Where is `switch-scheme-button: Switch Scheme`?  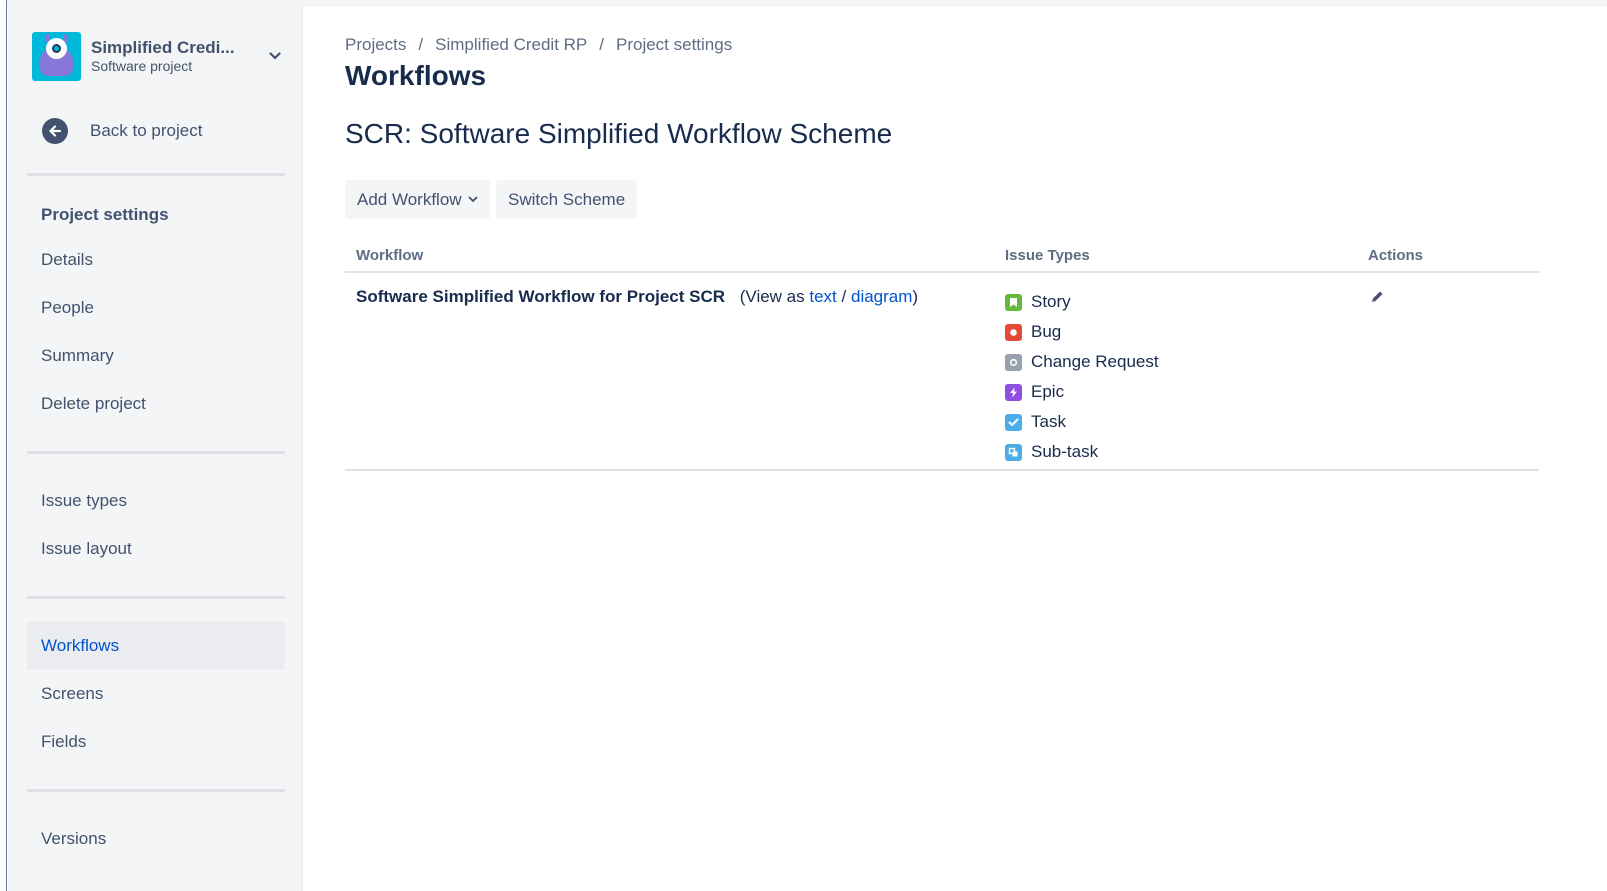 switch-scheme-button: Switch Scheme is located at coordinates (567, 199).